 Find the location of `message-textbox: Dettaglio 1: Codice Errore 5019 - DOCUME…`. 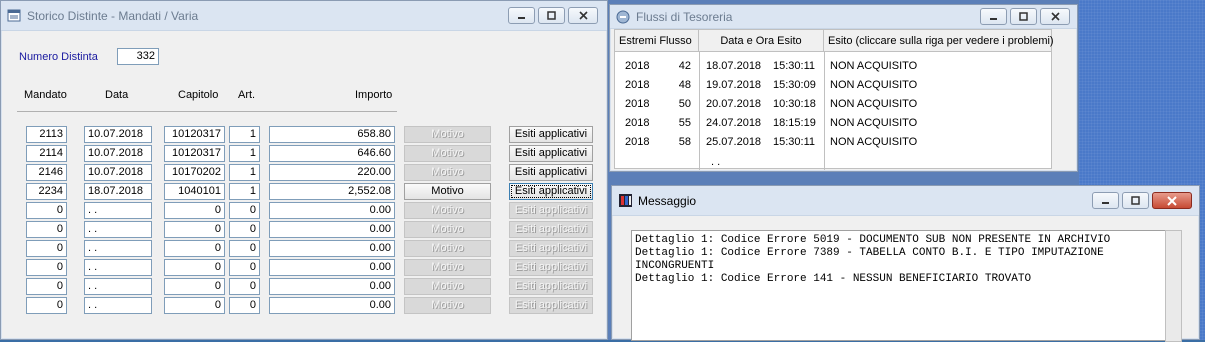

message-textbox: Dettaglio 1: Codice Errore 5019 - DOCUME… is located at coordinates (906, 286).